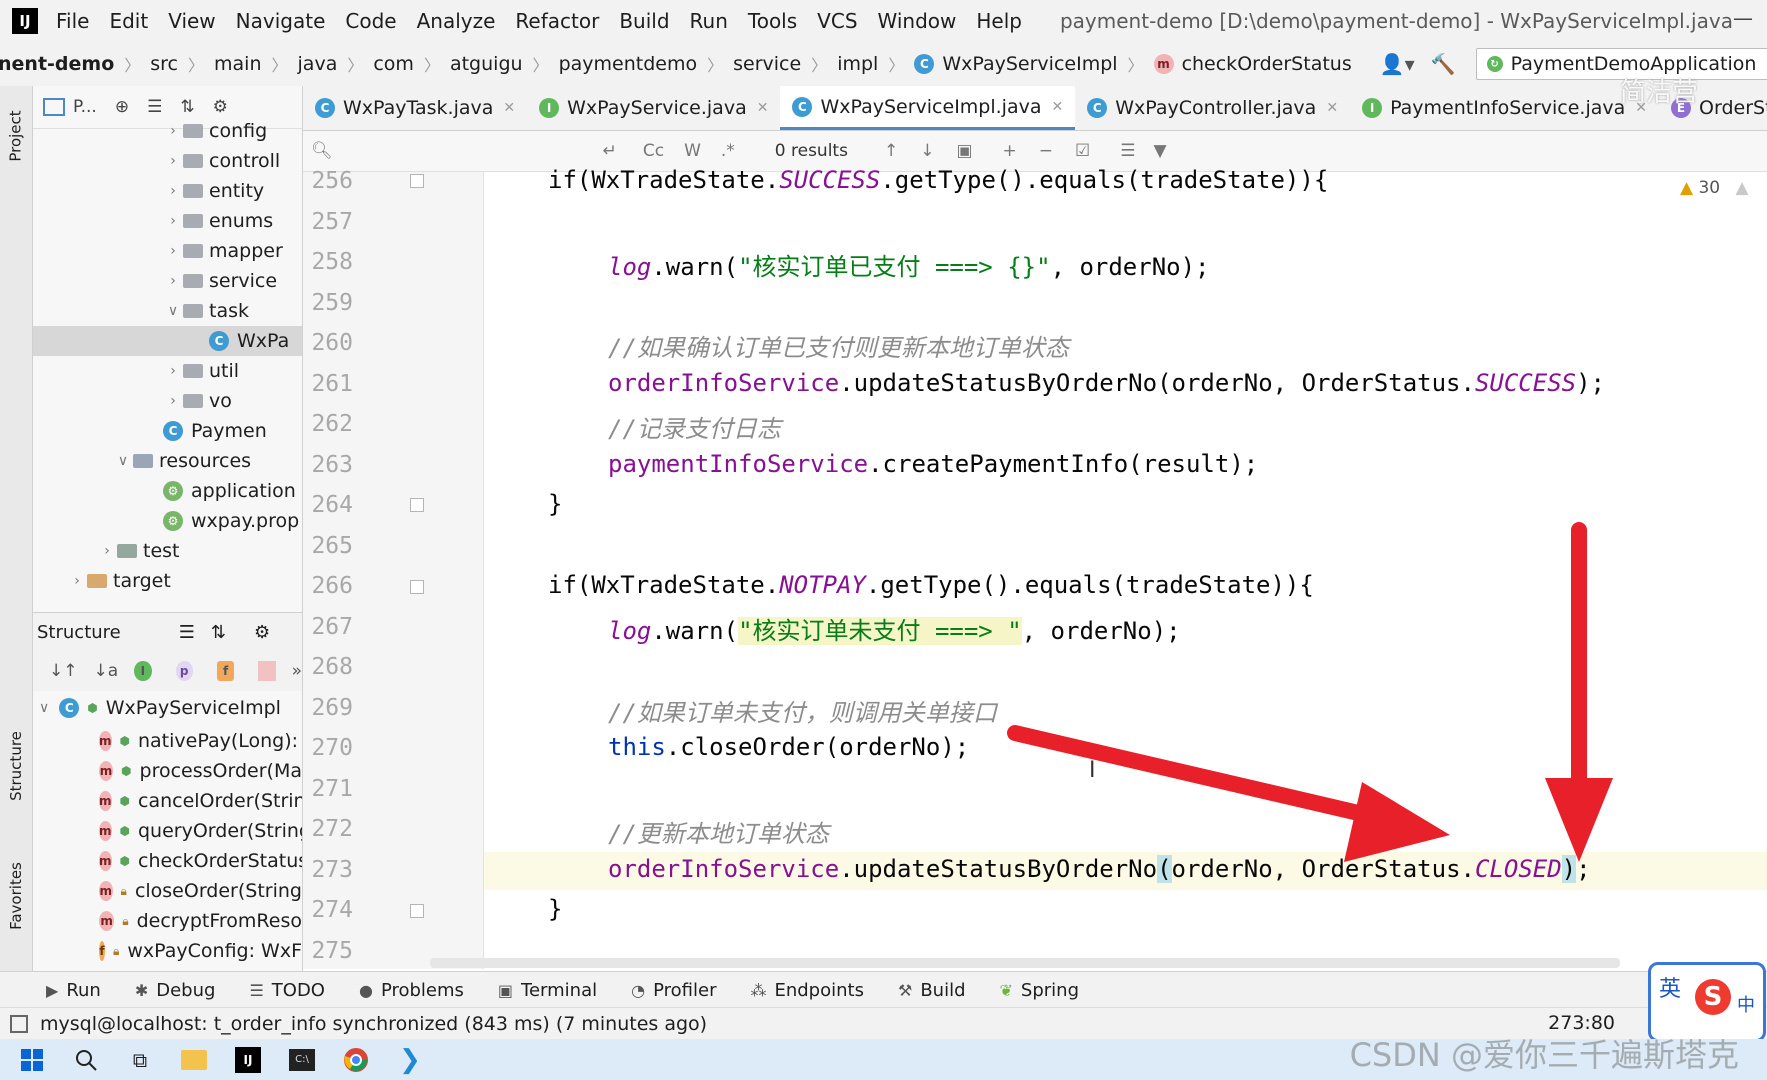 Image resolution: width=1767 pixels, height=1080 pixels. I want to click on breadcrumb-java: java, so click(318, 64).